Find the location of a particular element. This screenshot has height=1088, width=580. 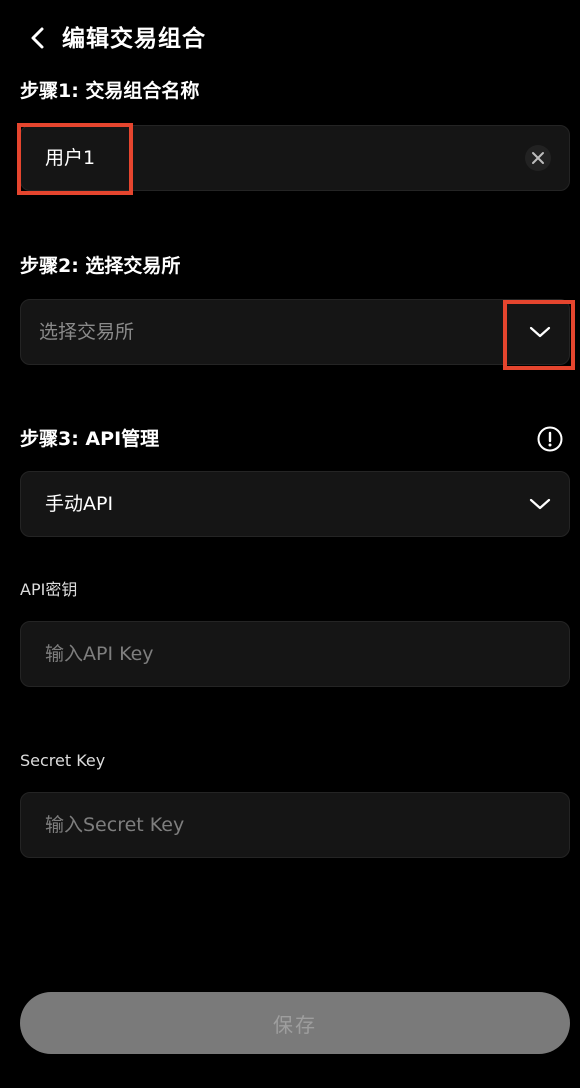

page-title: 编辑交易组合 is located at coordinates (134, 39).